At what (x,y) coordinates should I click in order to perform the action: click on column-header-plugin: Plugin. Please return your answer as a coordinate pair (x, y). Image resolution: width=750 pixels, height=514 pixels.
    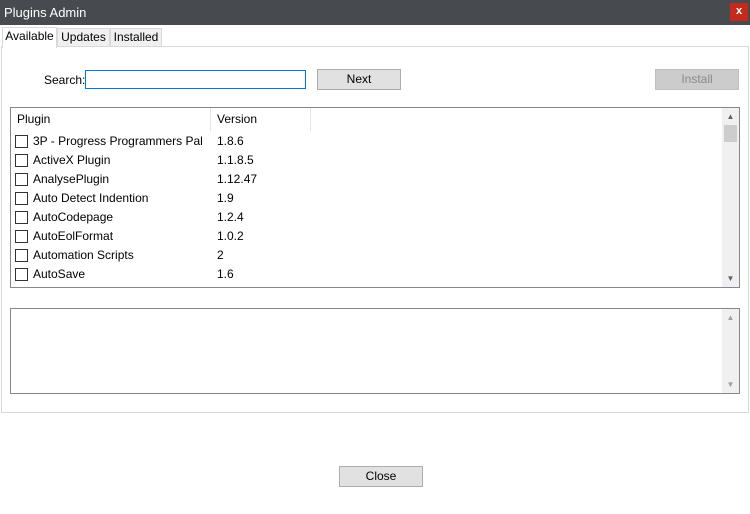
    Looking at the image, I should click on (111, 119).